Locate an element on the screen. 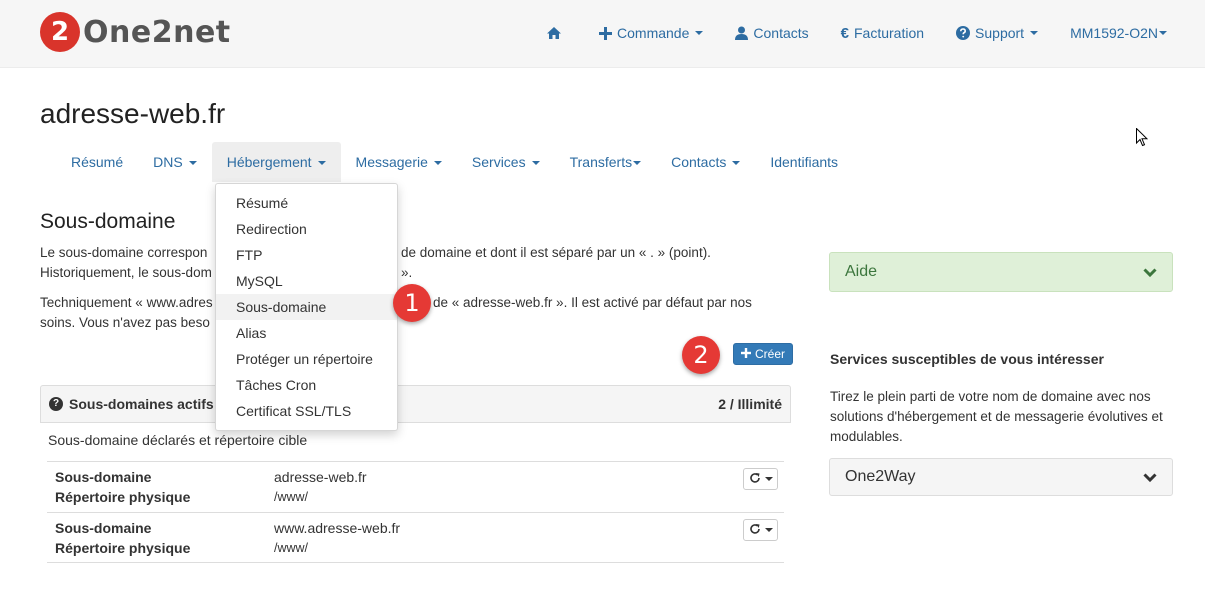  panel-title-text: Sous-domaines actifs is located at coordinates (141, 404).